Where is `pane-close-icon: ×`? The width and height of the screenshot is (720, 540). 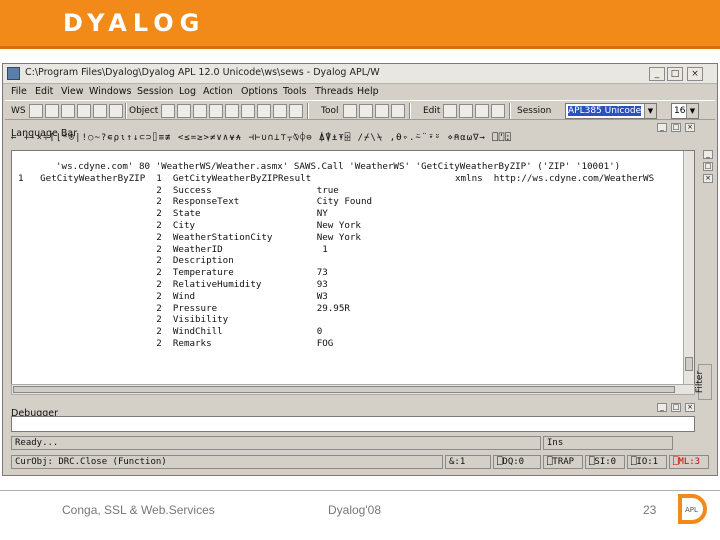
pane-close-icon: × is located at coordinates (708, 178).